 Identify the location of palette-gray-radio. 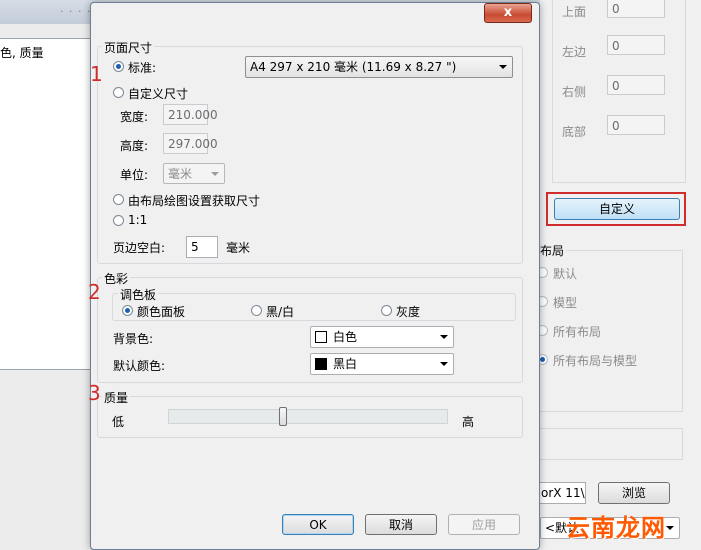
(386, 310).